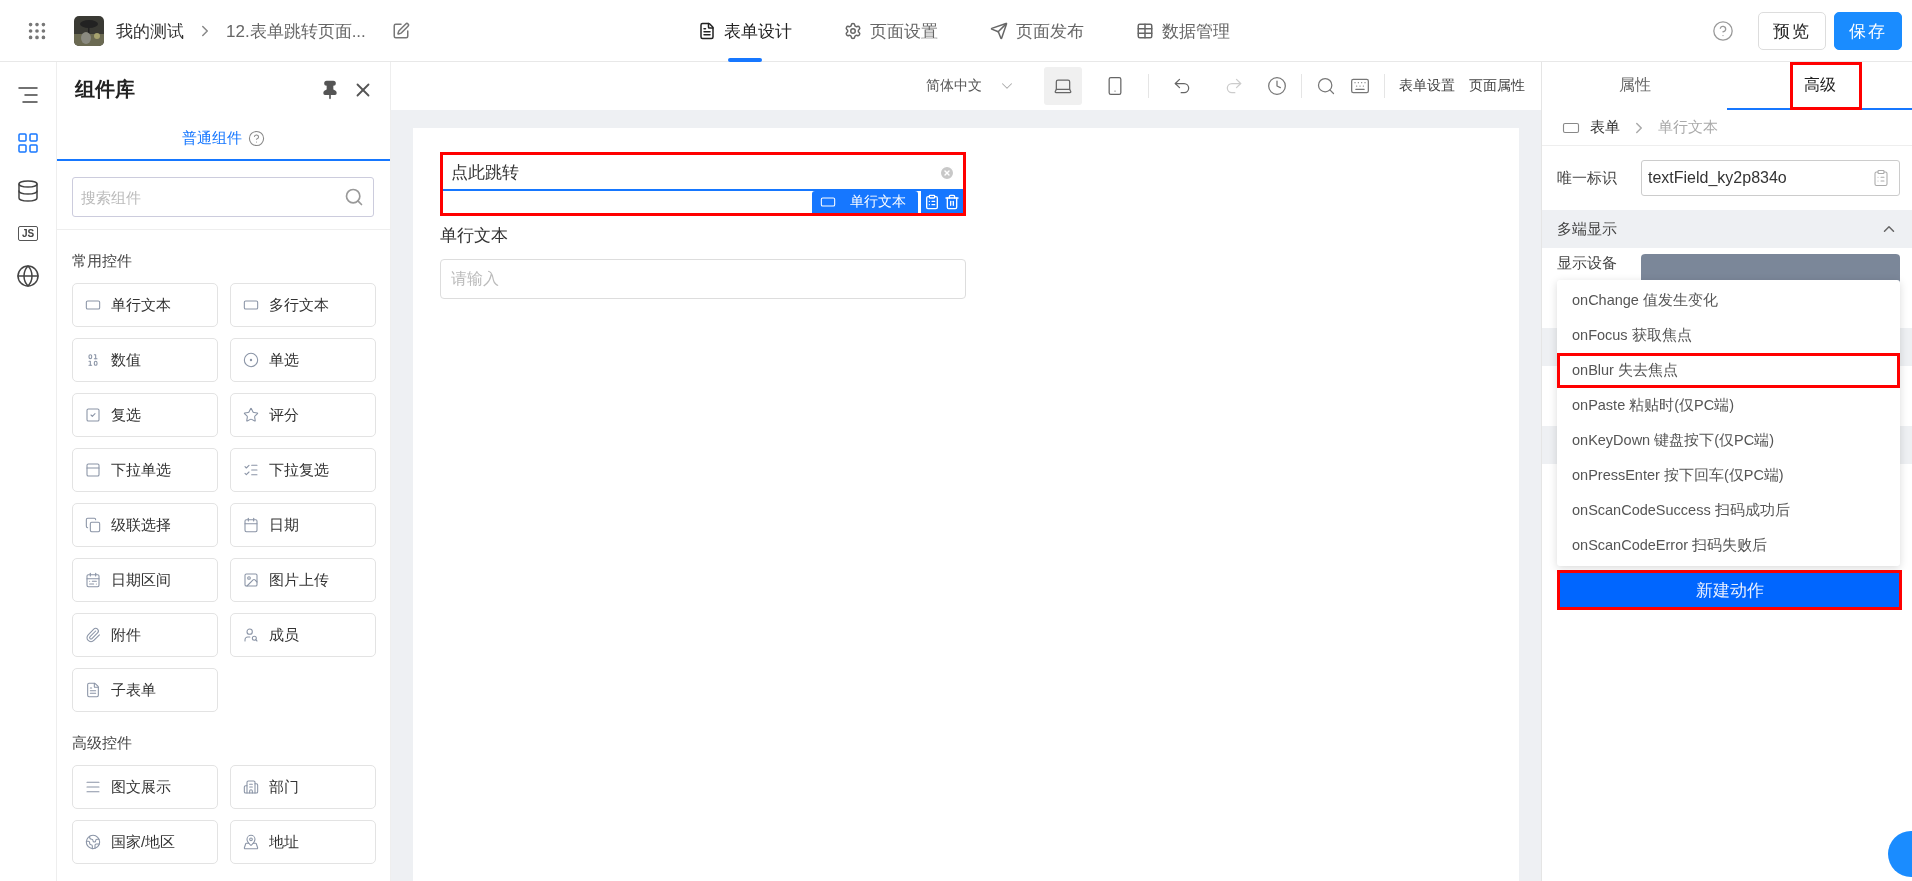 Image resolution: width=1912 pixels, height=881 pixels. What do you see at coordinates (1729, 590) in the screenshot?
I see `new-action-button: 新建动作` at bounding box center [1729, 590].